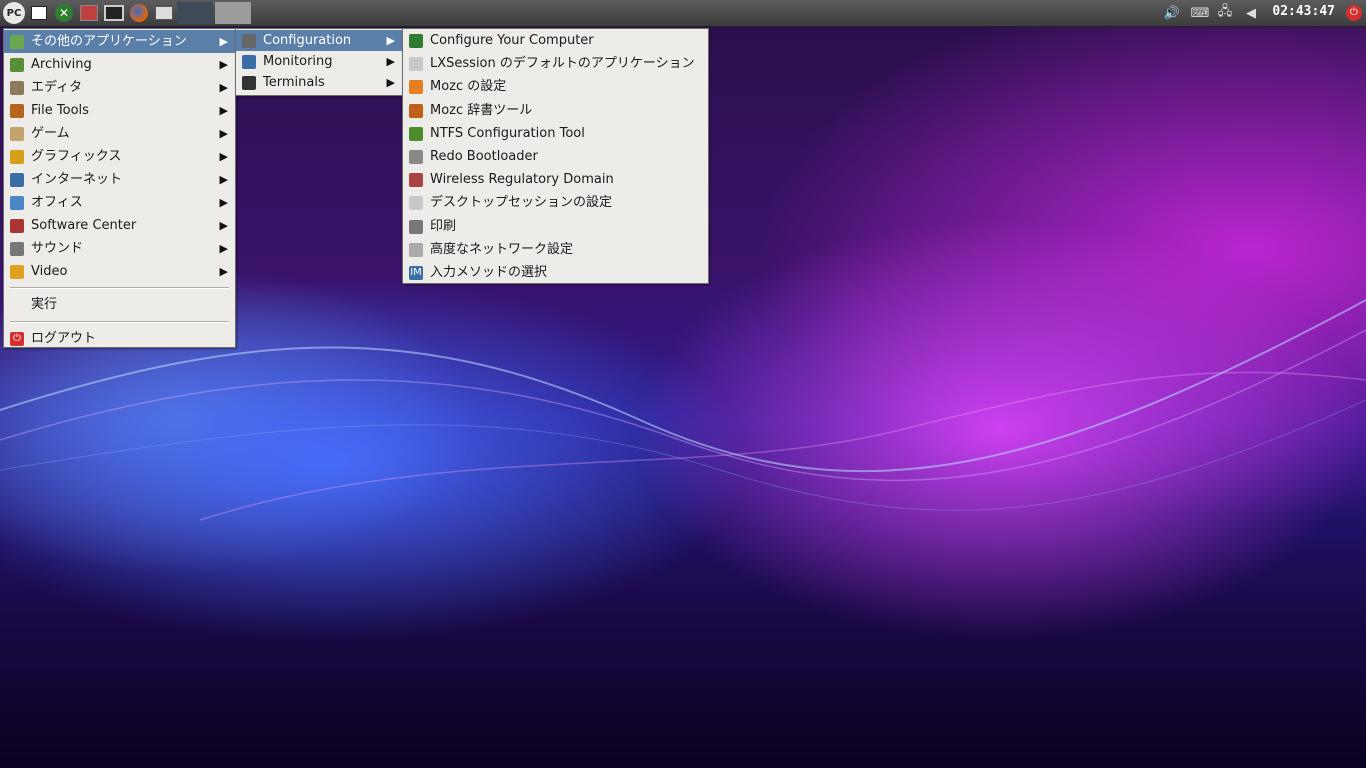 This screenshot has height=768, width=1366. Describe the element at coordinates (50, 133) in the screenshot. I see `main-menu-label: ゲーム` at that location.